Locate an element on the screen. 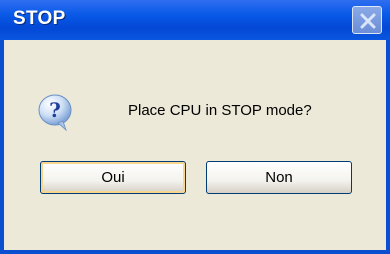  close-button is located at coordinates (367, 20).